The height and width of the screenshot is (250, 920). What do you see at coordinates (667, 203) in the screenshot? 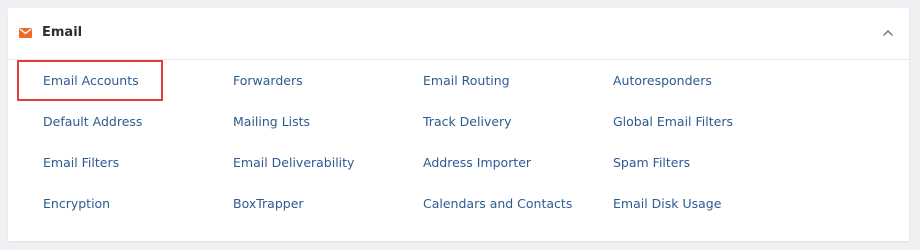
I see `link-email-disk-usage: Email Disk Usage` at bounding box center [667, 203].